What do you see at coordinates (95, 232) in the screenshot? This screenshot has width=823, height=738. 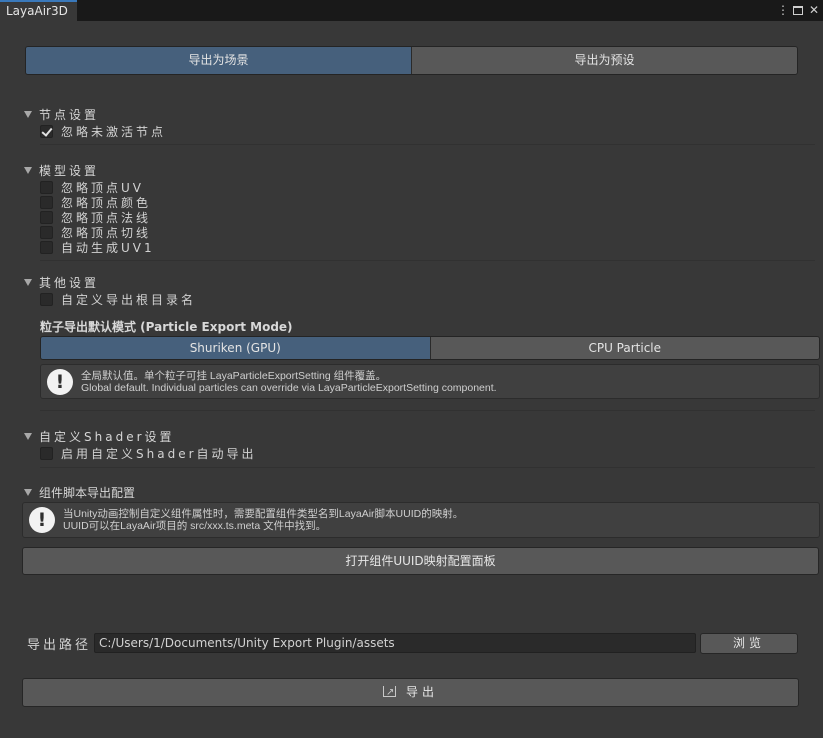 I see `ignore-vertex-tangent-row: 忽略顶点切线` at bounding box center [95, 232].